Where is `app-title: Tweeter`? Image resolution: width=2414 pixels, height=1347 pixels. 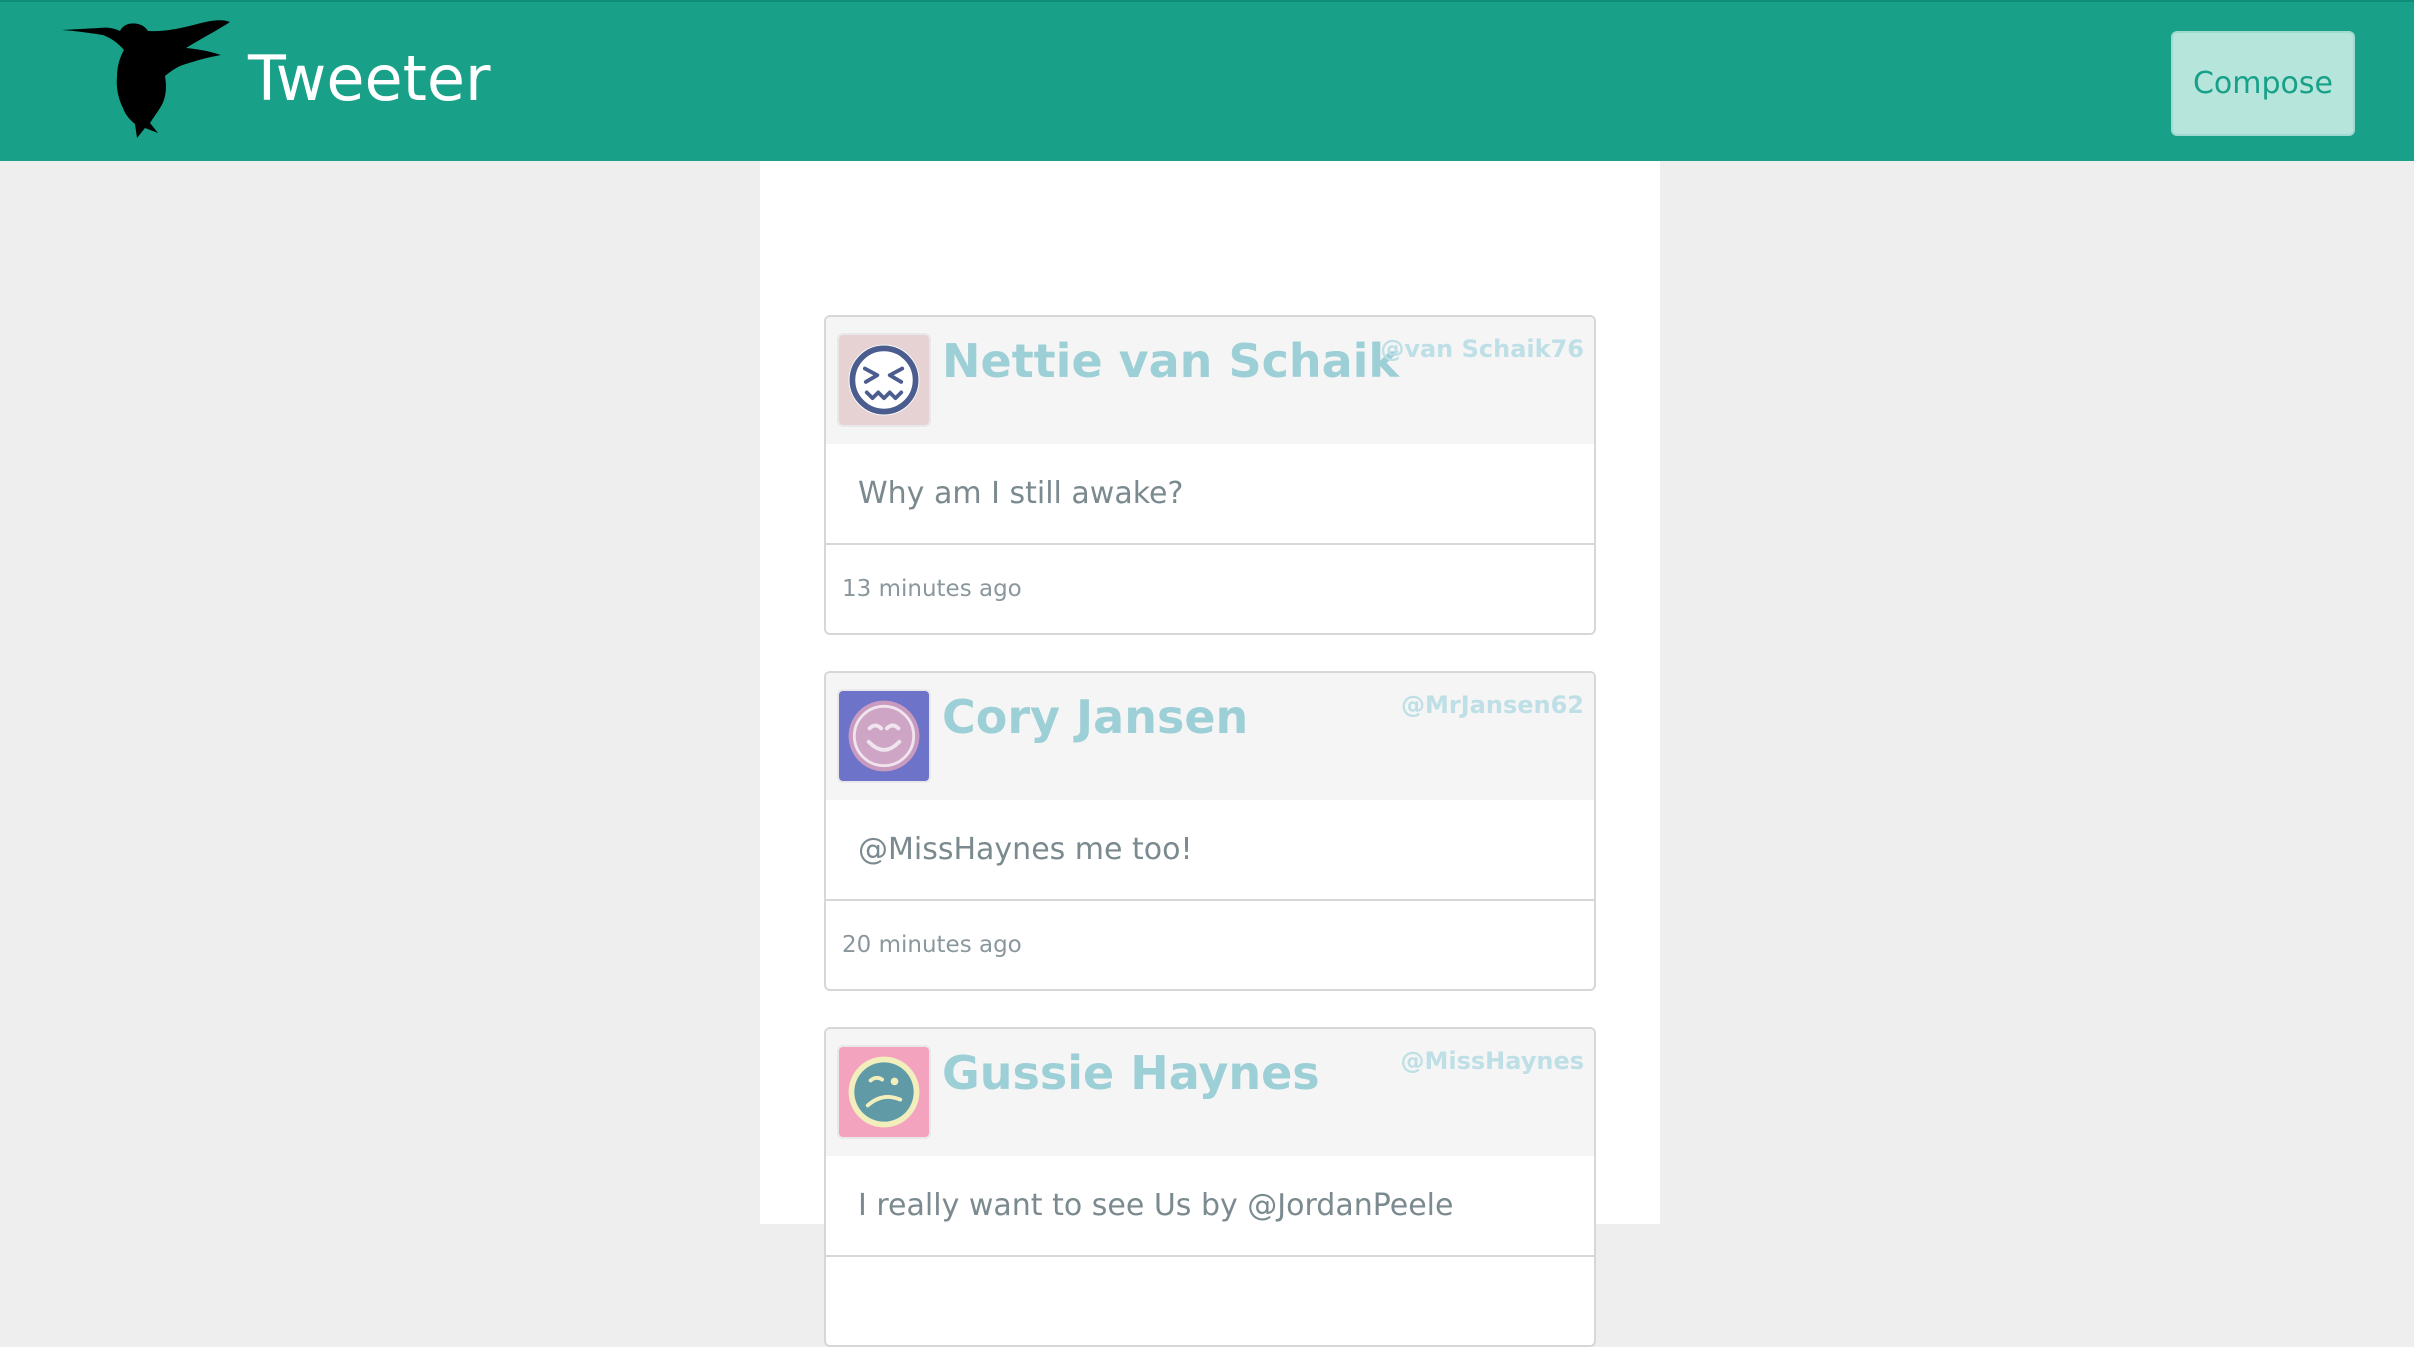
app-title: Tweeter is located at coordinates (369, 78).